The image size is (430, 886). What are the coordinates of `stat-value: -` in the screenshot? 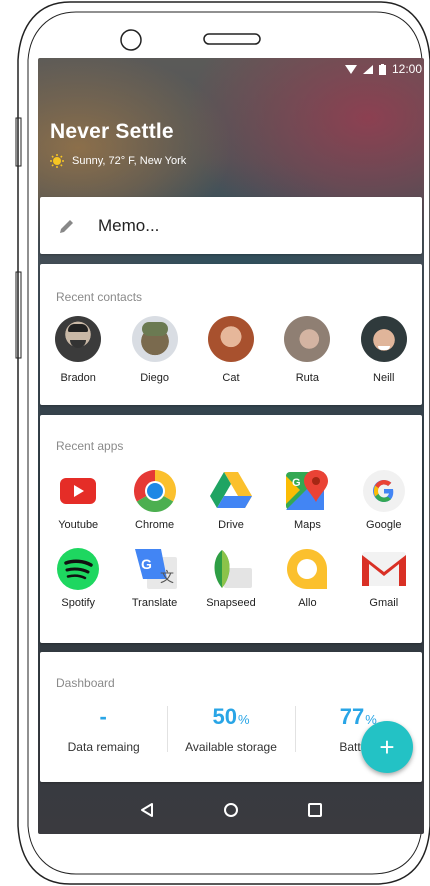 It's located at (103, 716).